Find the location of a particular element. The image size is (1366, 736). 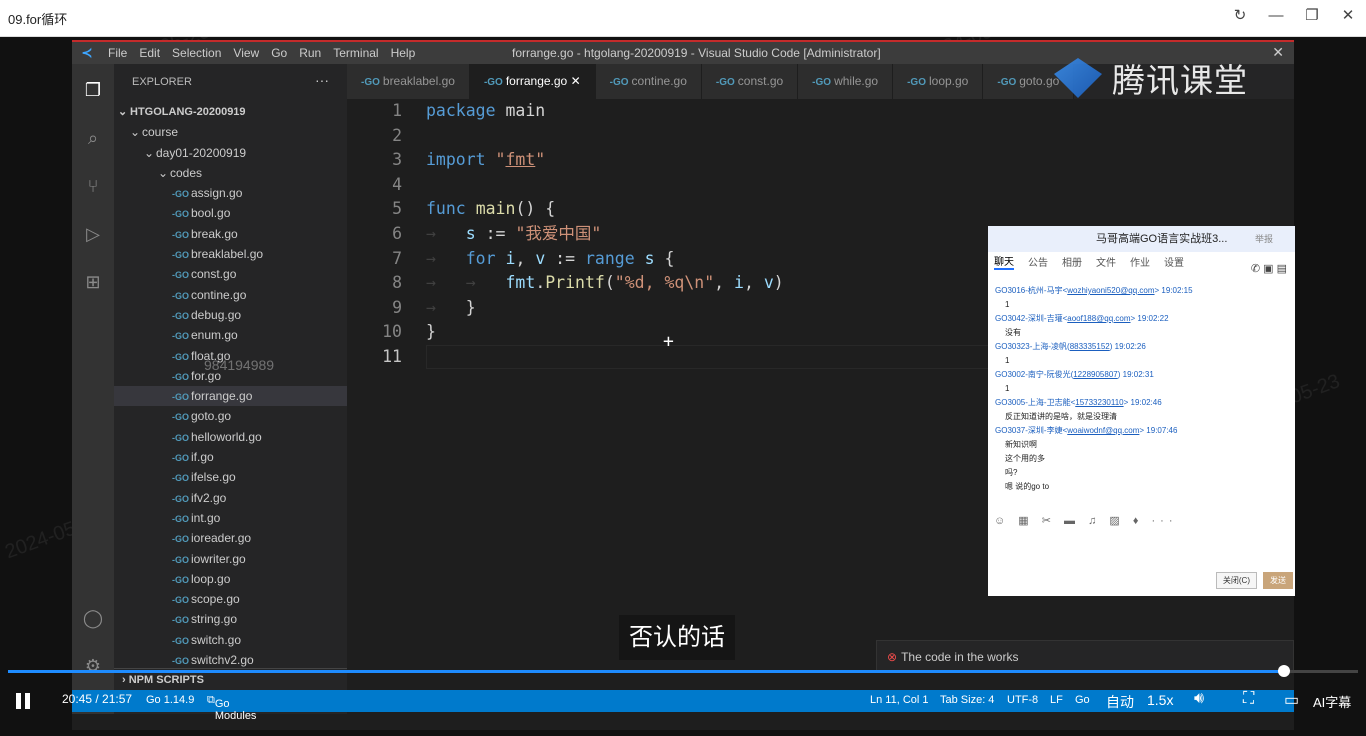

file-name: assign.go is located at coordinates (217, 193).